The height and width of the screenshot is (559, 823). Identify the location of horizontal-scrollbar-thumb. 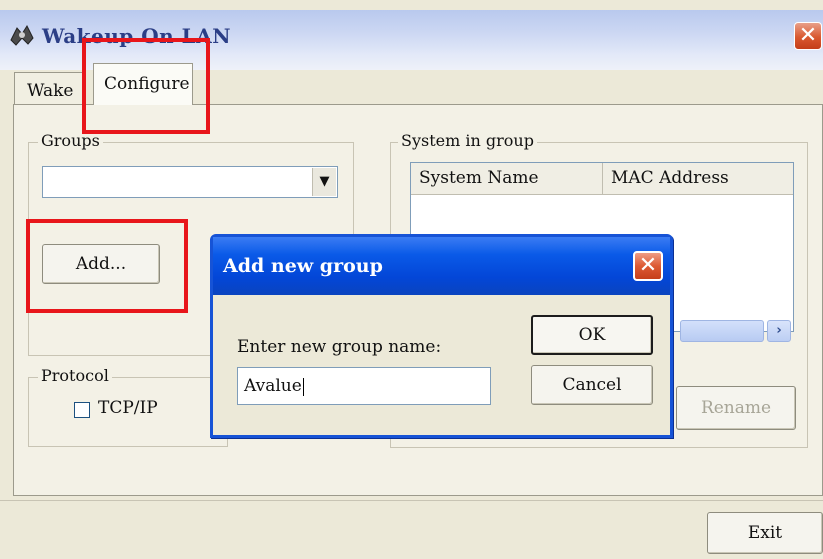
(722, 331).